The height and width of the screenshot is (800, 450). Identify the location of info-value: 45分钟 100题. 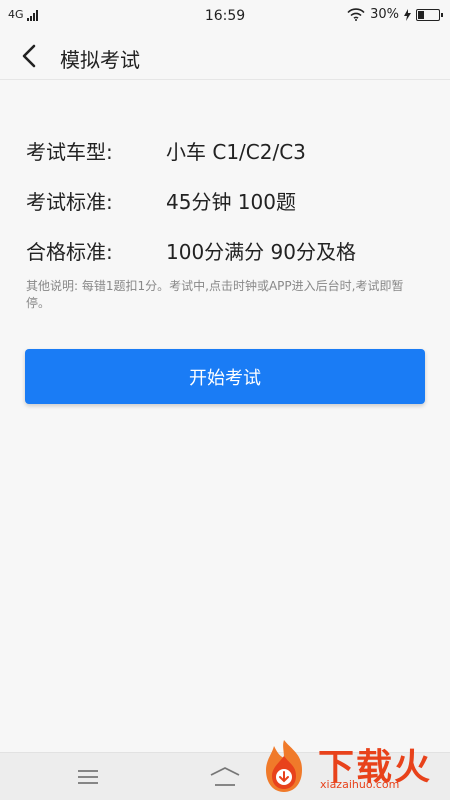
(231, 201).